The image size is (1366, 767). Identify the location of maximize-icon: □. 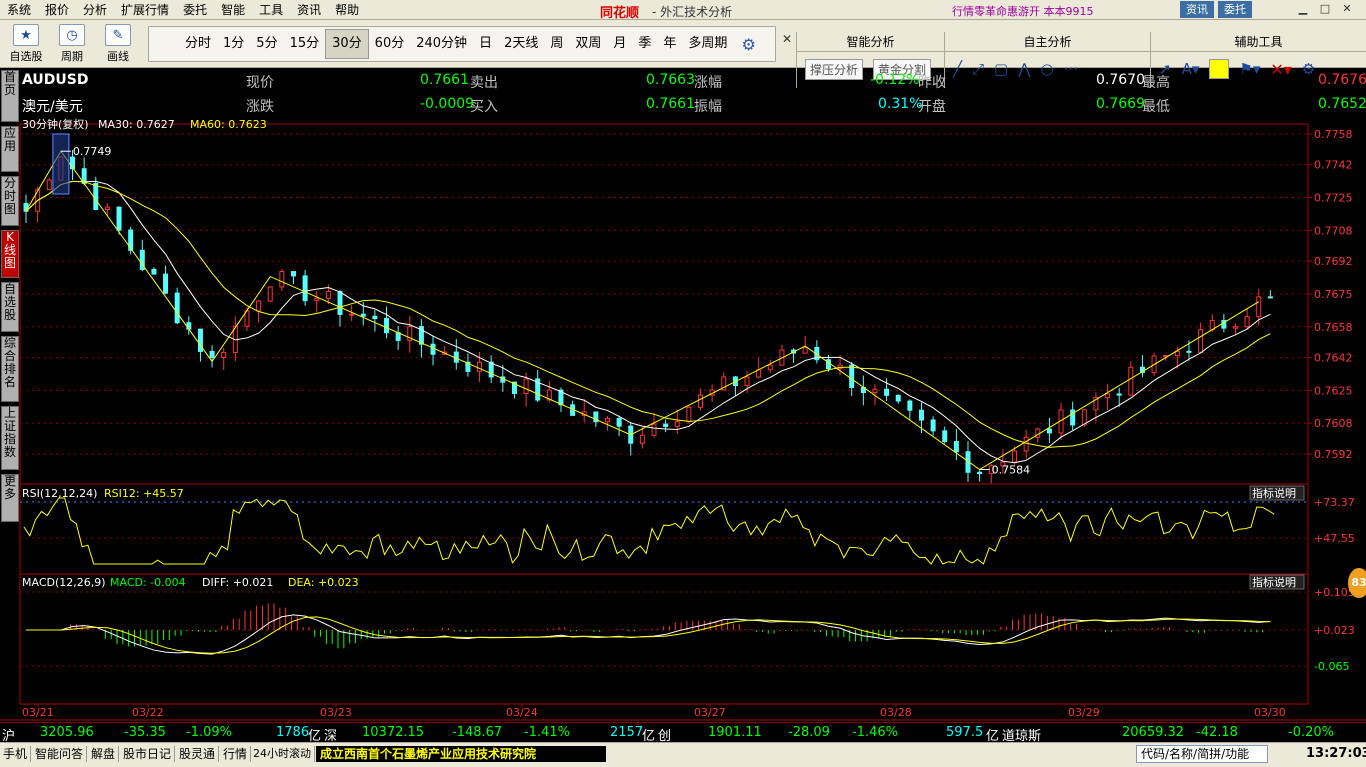
(1325, 9).